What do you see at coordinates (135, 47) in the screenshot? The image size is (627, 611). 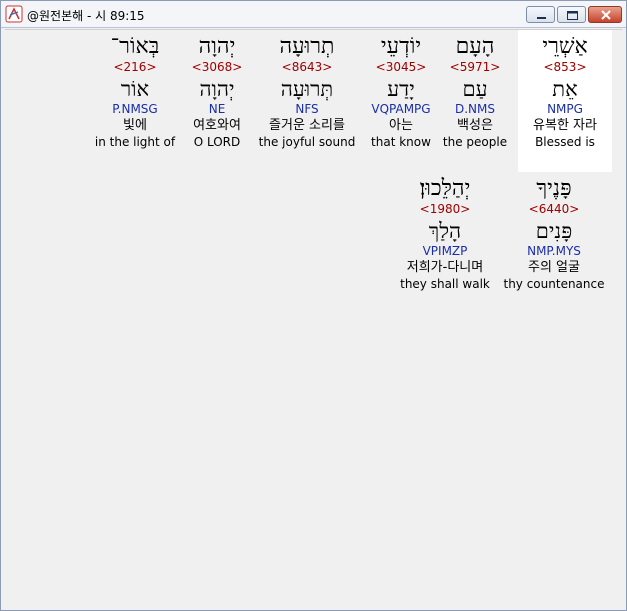 I see `hebrew-word: בְּאוֹר־` at bounding box center [135, 47].